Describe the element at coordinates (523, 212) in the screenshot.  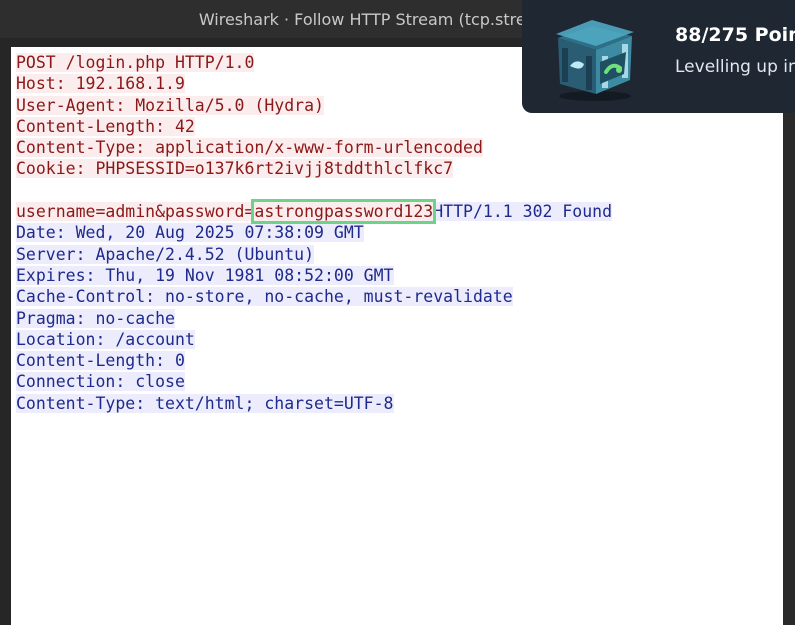
I see `response-status: HTTP/1.1 302 Found` at that location.